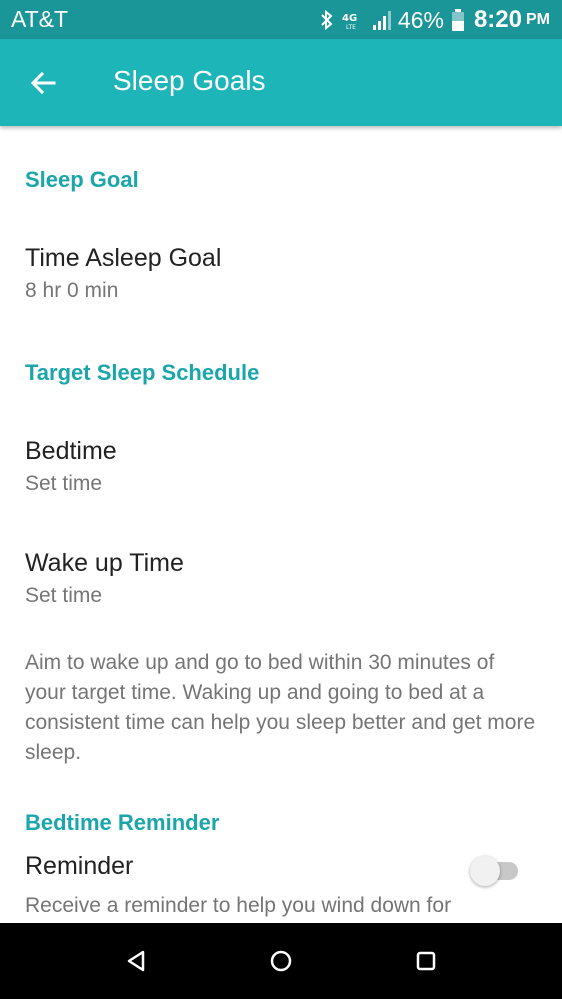 The image size is (562, 999). What do you see at coordinates (123, 258) in the screenshot?
I see `time-asleep-goal-title: Time Asleep Goal` at bounding box center [123, 258].